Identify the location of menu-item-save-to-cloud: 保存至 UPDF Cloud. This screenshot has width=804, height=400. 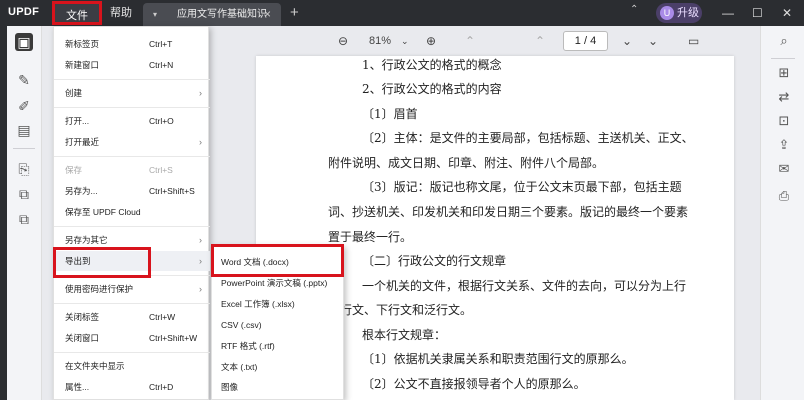
(132, 212).